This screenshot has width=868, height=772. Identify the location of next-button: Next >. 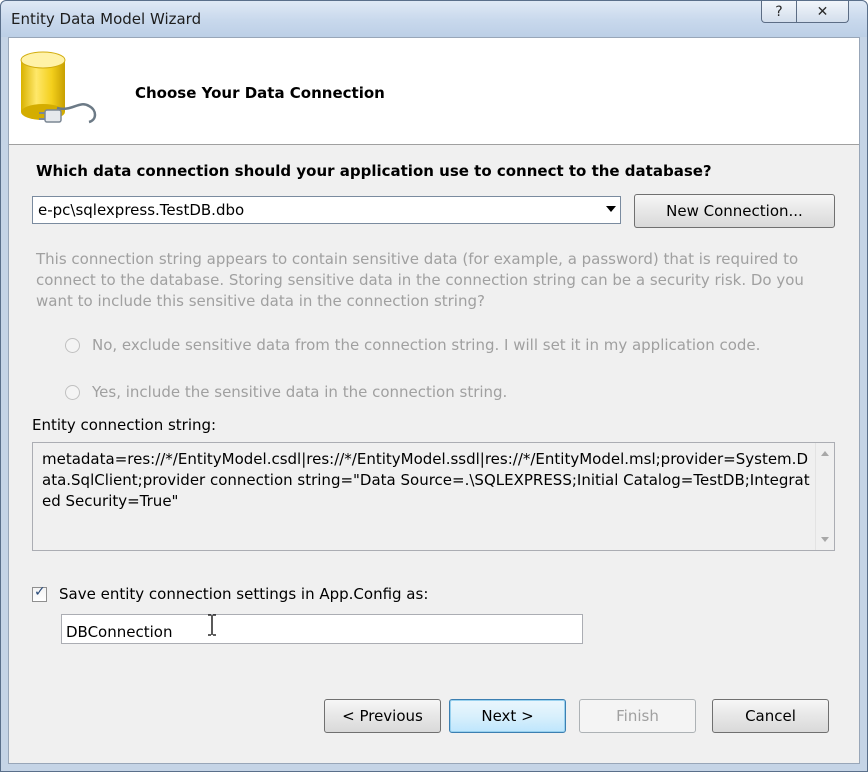
(507, 716).